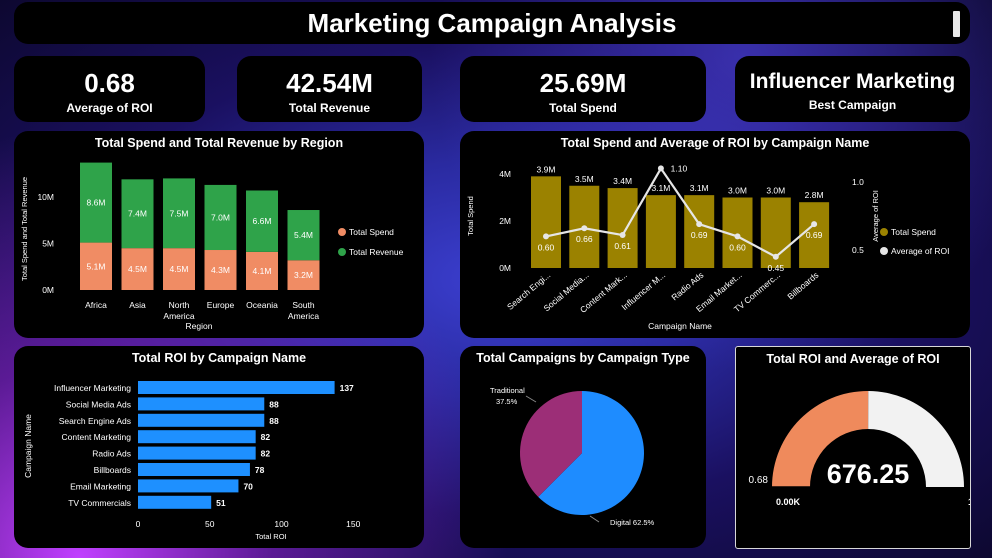  What do you see at coordinates (96, 266) in the screenshot?
I see `data-label: 5.1M` at bounding box center [96, 266].